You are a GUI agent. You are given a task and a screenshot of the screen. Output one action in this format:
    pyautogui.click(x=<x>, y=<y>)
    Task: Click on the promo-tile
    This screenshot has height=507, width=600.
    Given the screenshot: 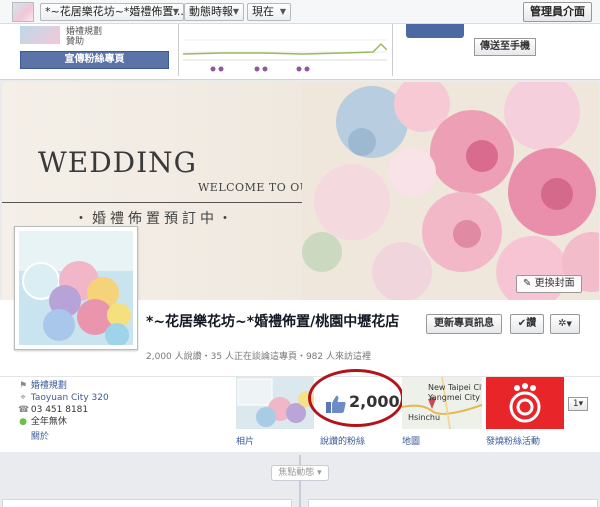 What is the action you would take?
    pyautogui.click(x=525, y=403)
    